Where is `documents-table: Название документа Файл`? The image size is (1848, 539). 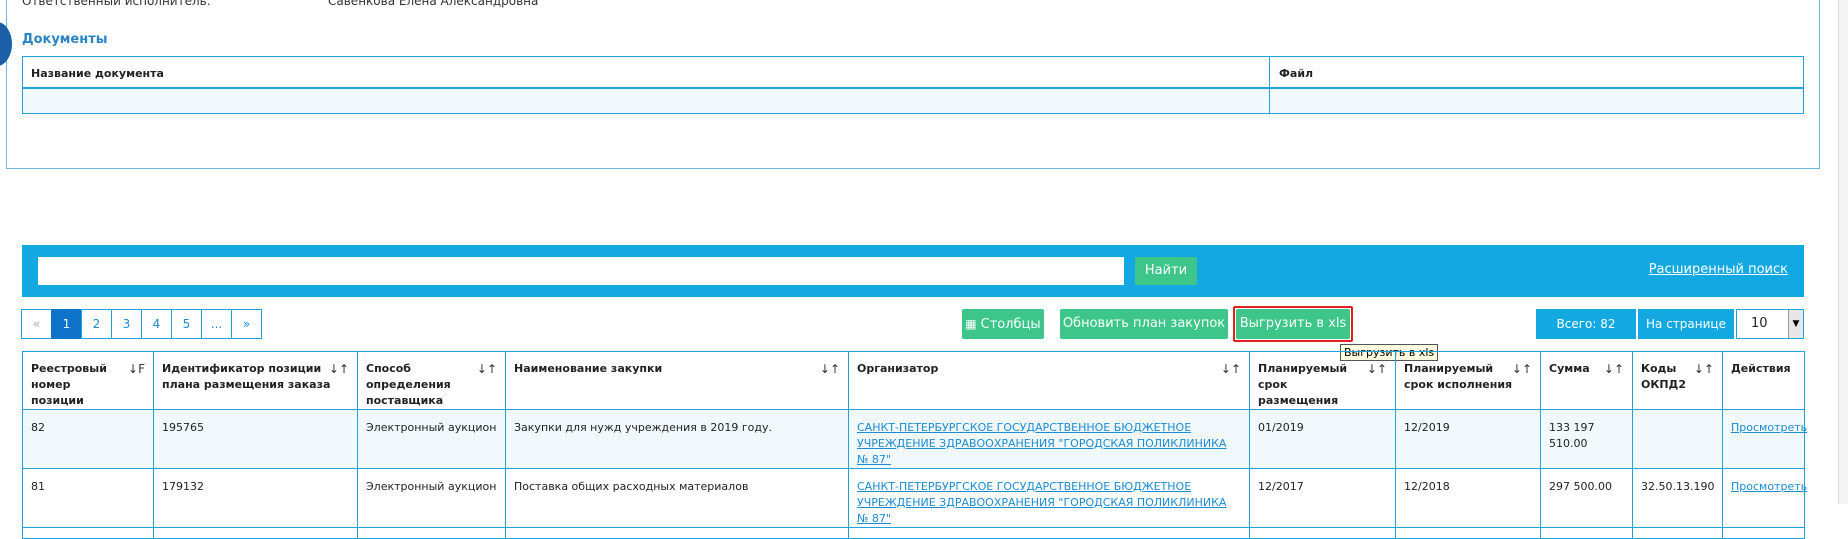
documents-table: Название документа Файл is located at coordinates (913, 85).